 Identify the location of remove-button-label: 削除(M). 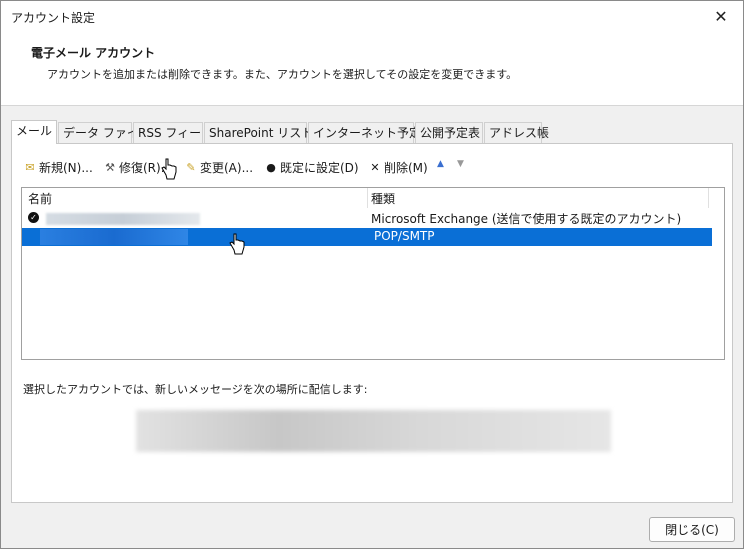
(406, 168).